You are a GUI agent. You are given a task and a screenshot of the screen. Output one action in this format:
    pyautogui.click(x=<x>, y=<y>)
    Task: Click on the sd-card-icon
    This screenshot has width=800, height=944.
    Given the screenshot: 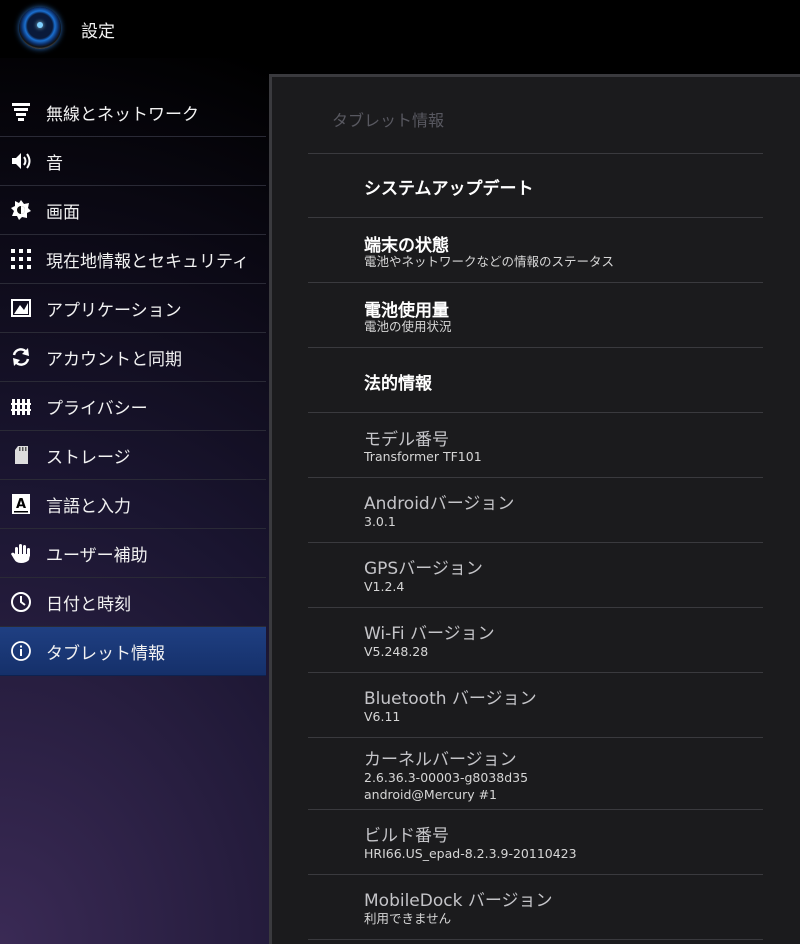 What is the action you would take?
    pyautogui.click(x=21, y=455)
    